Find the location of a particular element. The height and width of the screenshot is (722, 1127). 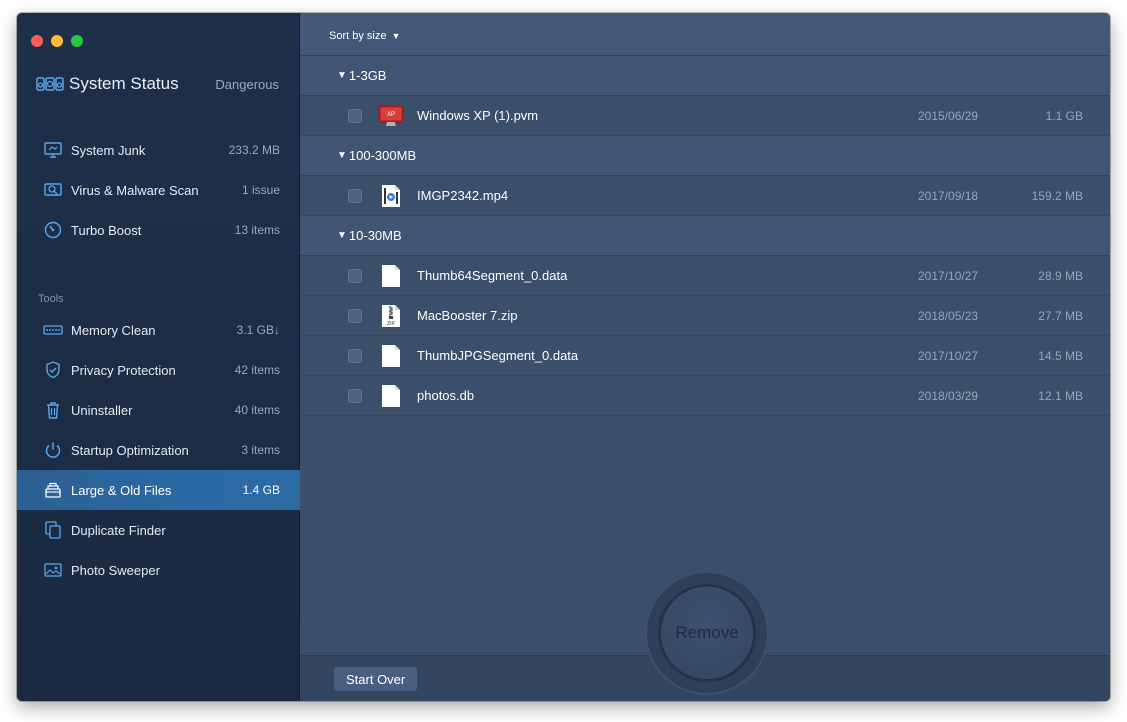

sidebar-item-label: Turbo Boost is located at coordinates (106, 230).